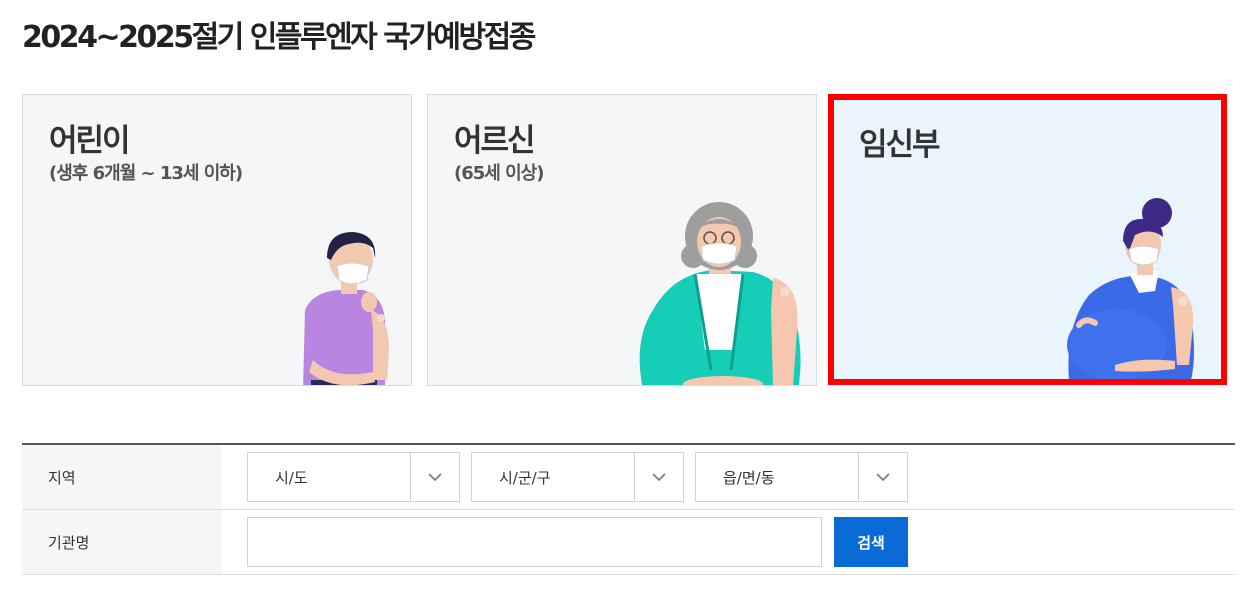 This screenshot has width=1255, height=593. I want to click on card-title: 임신부, so click(900, 145).